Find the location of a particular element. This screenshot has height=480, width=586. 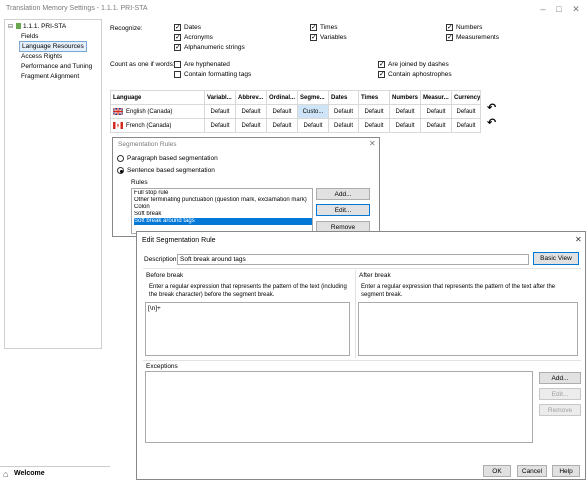

formatting-tags-checkbox is located at coordinates (177, 74).